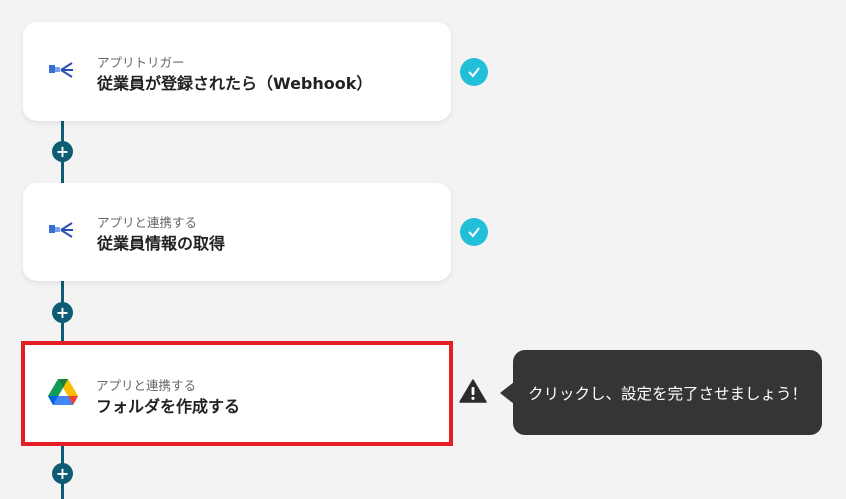 The height and width of the screenshot is (499, 846). Describe the element at coordinates (237, 393) in the screenshot. I see `flow-step-create-folder: アプリと連携する フォルダを作成する` at that location.